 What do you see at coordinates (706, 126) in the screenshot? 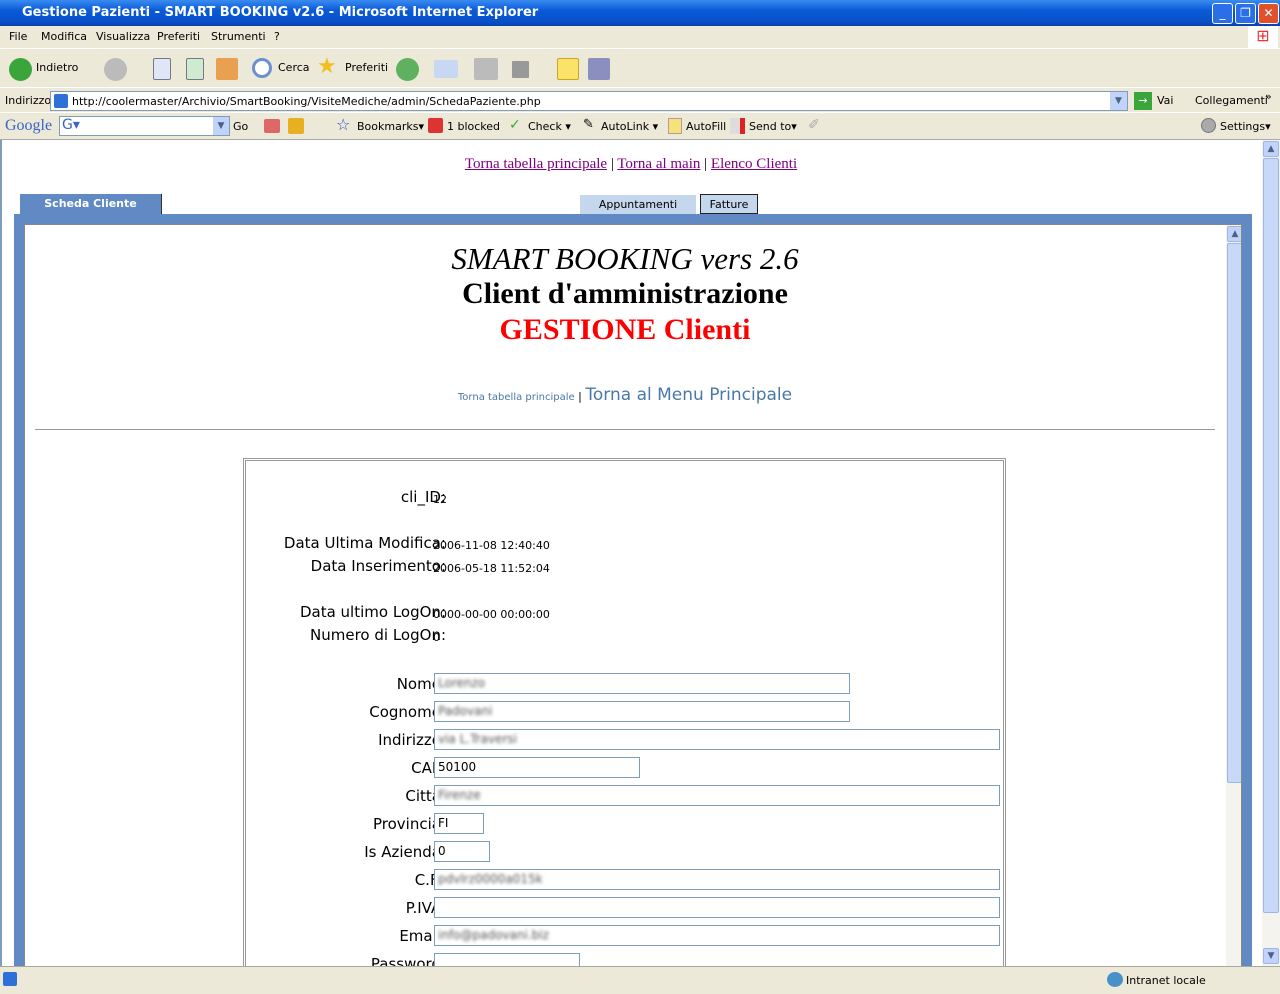
I see `autofill-button: AutoFill` at bounding box center [706, 126].